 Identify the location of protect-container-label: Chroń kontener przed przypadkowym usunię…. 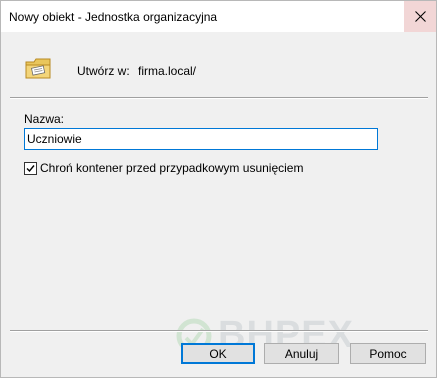
(172, 168).